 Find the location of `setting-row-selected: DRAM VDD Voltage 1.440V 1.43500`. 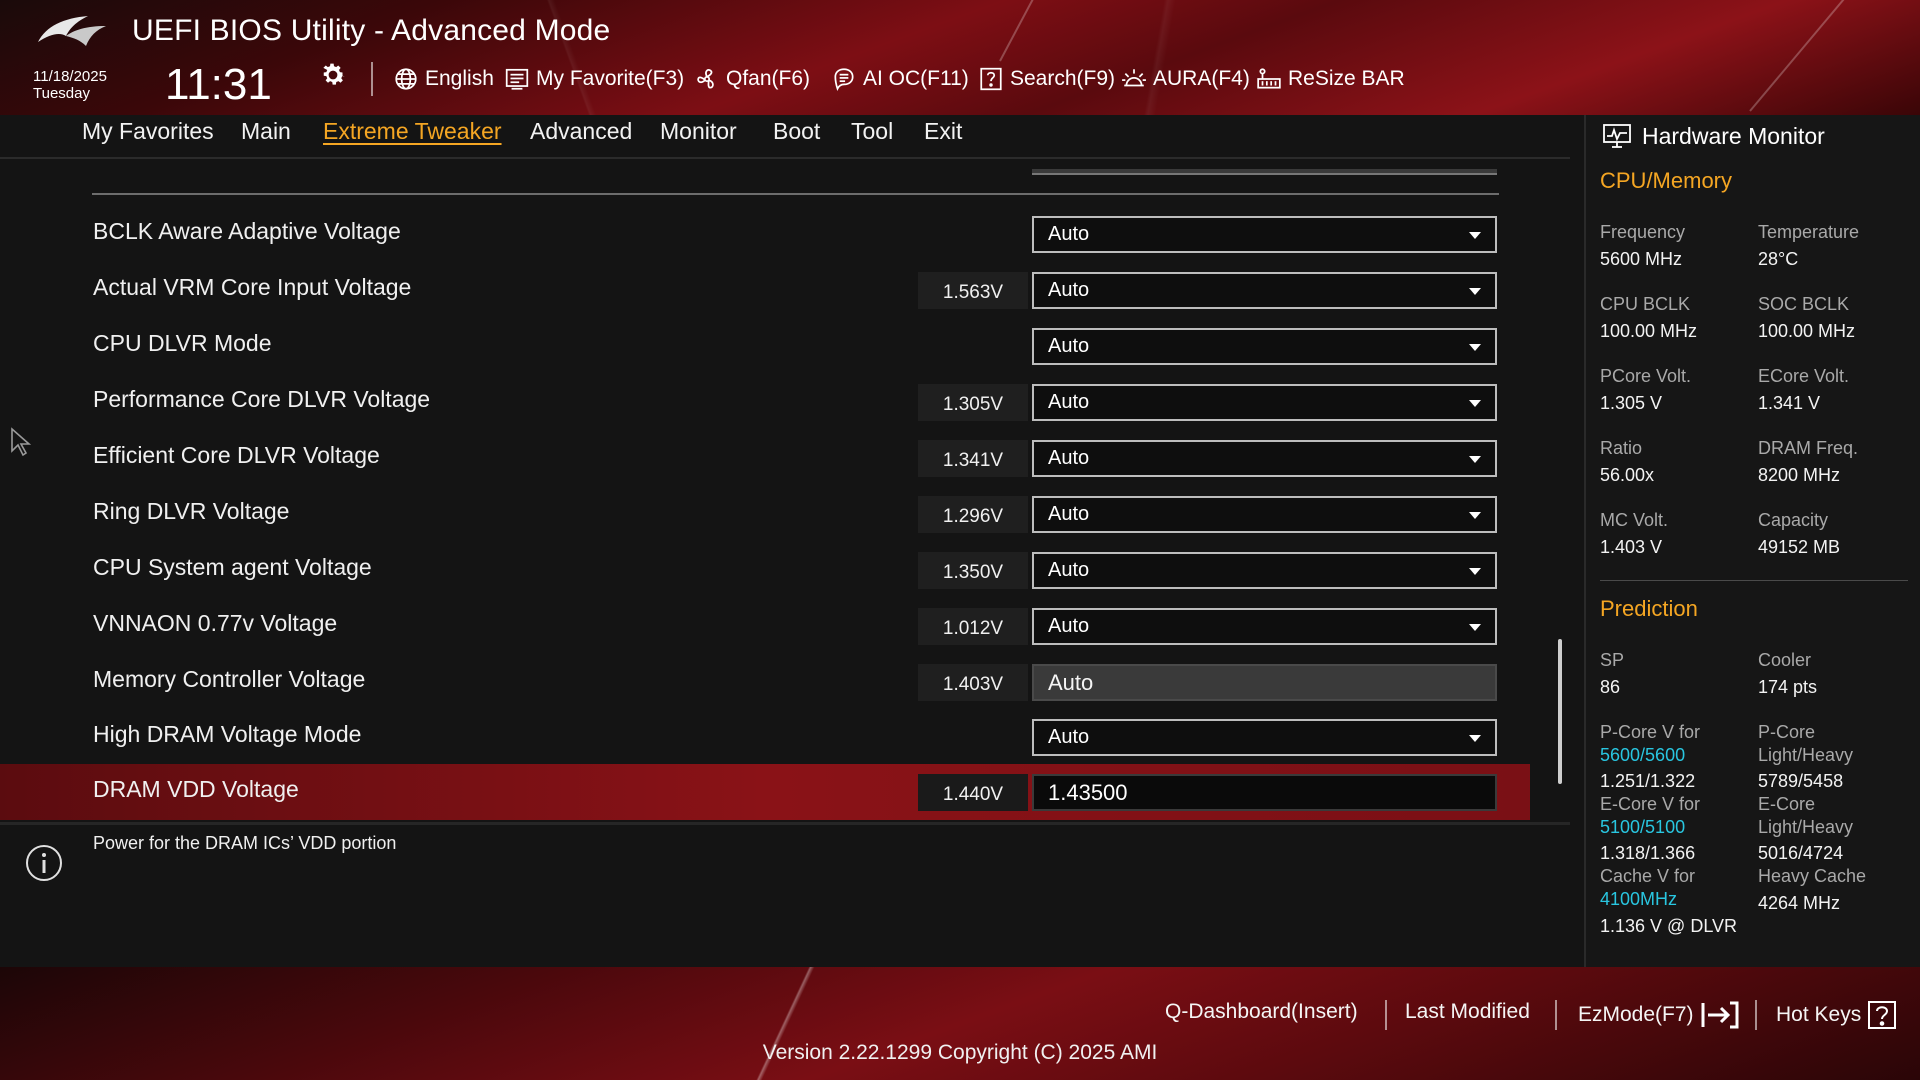

setting-row-selected: DRAM VDD Voltage 1.440V 1.43500 is located at coordinates (765, 792).